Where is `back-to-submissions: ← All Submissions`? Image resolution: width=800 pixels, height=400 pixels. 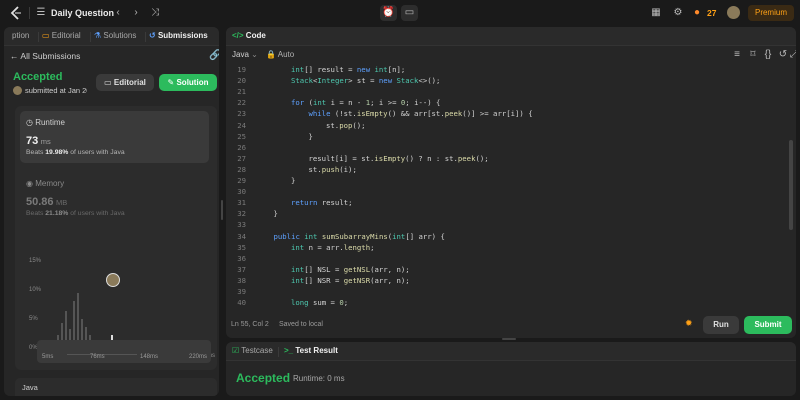 back-to-submissions: ← All Submissions is located at coordinates (45, 56).